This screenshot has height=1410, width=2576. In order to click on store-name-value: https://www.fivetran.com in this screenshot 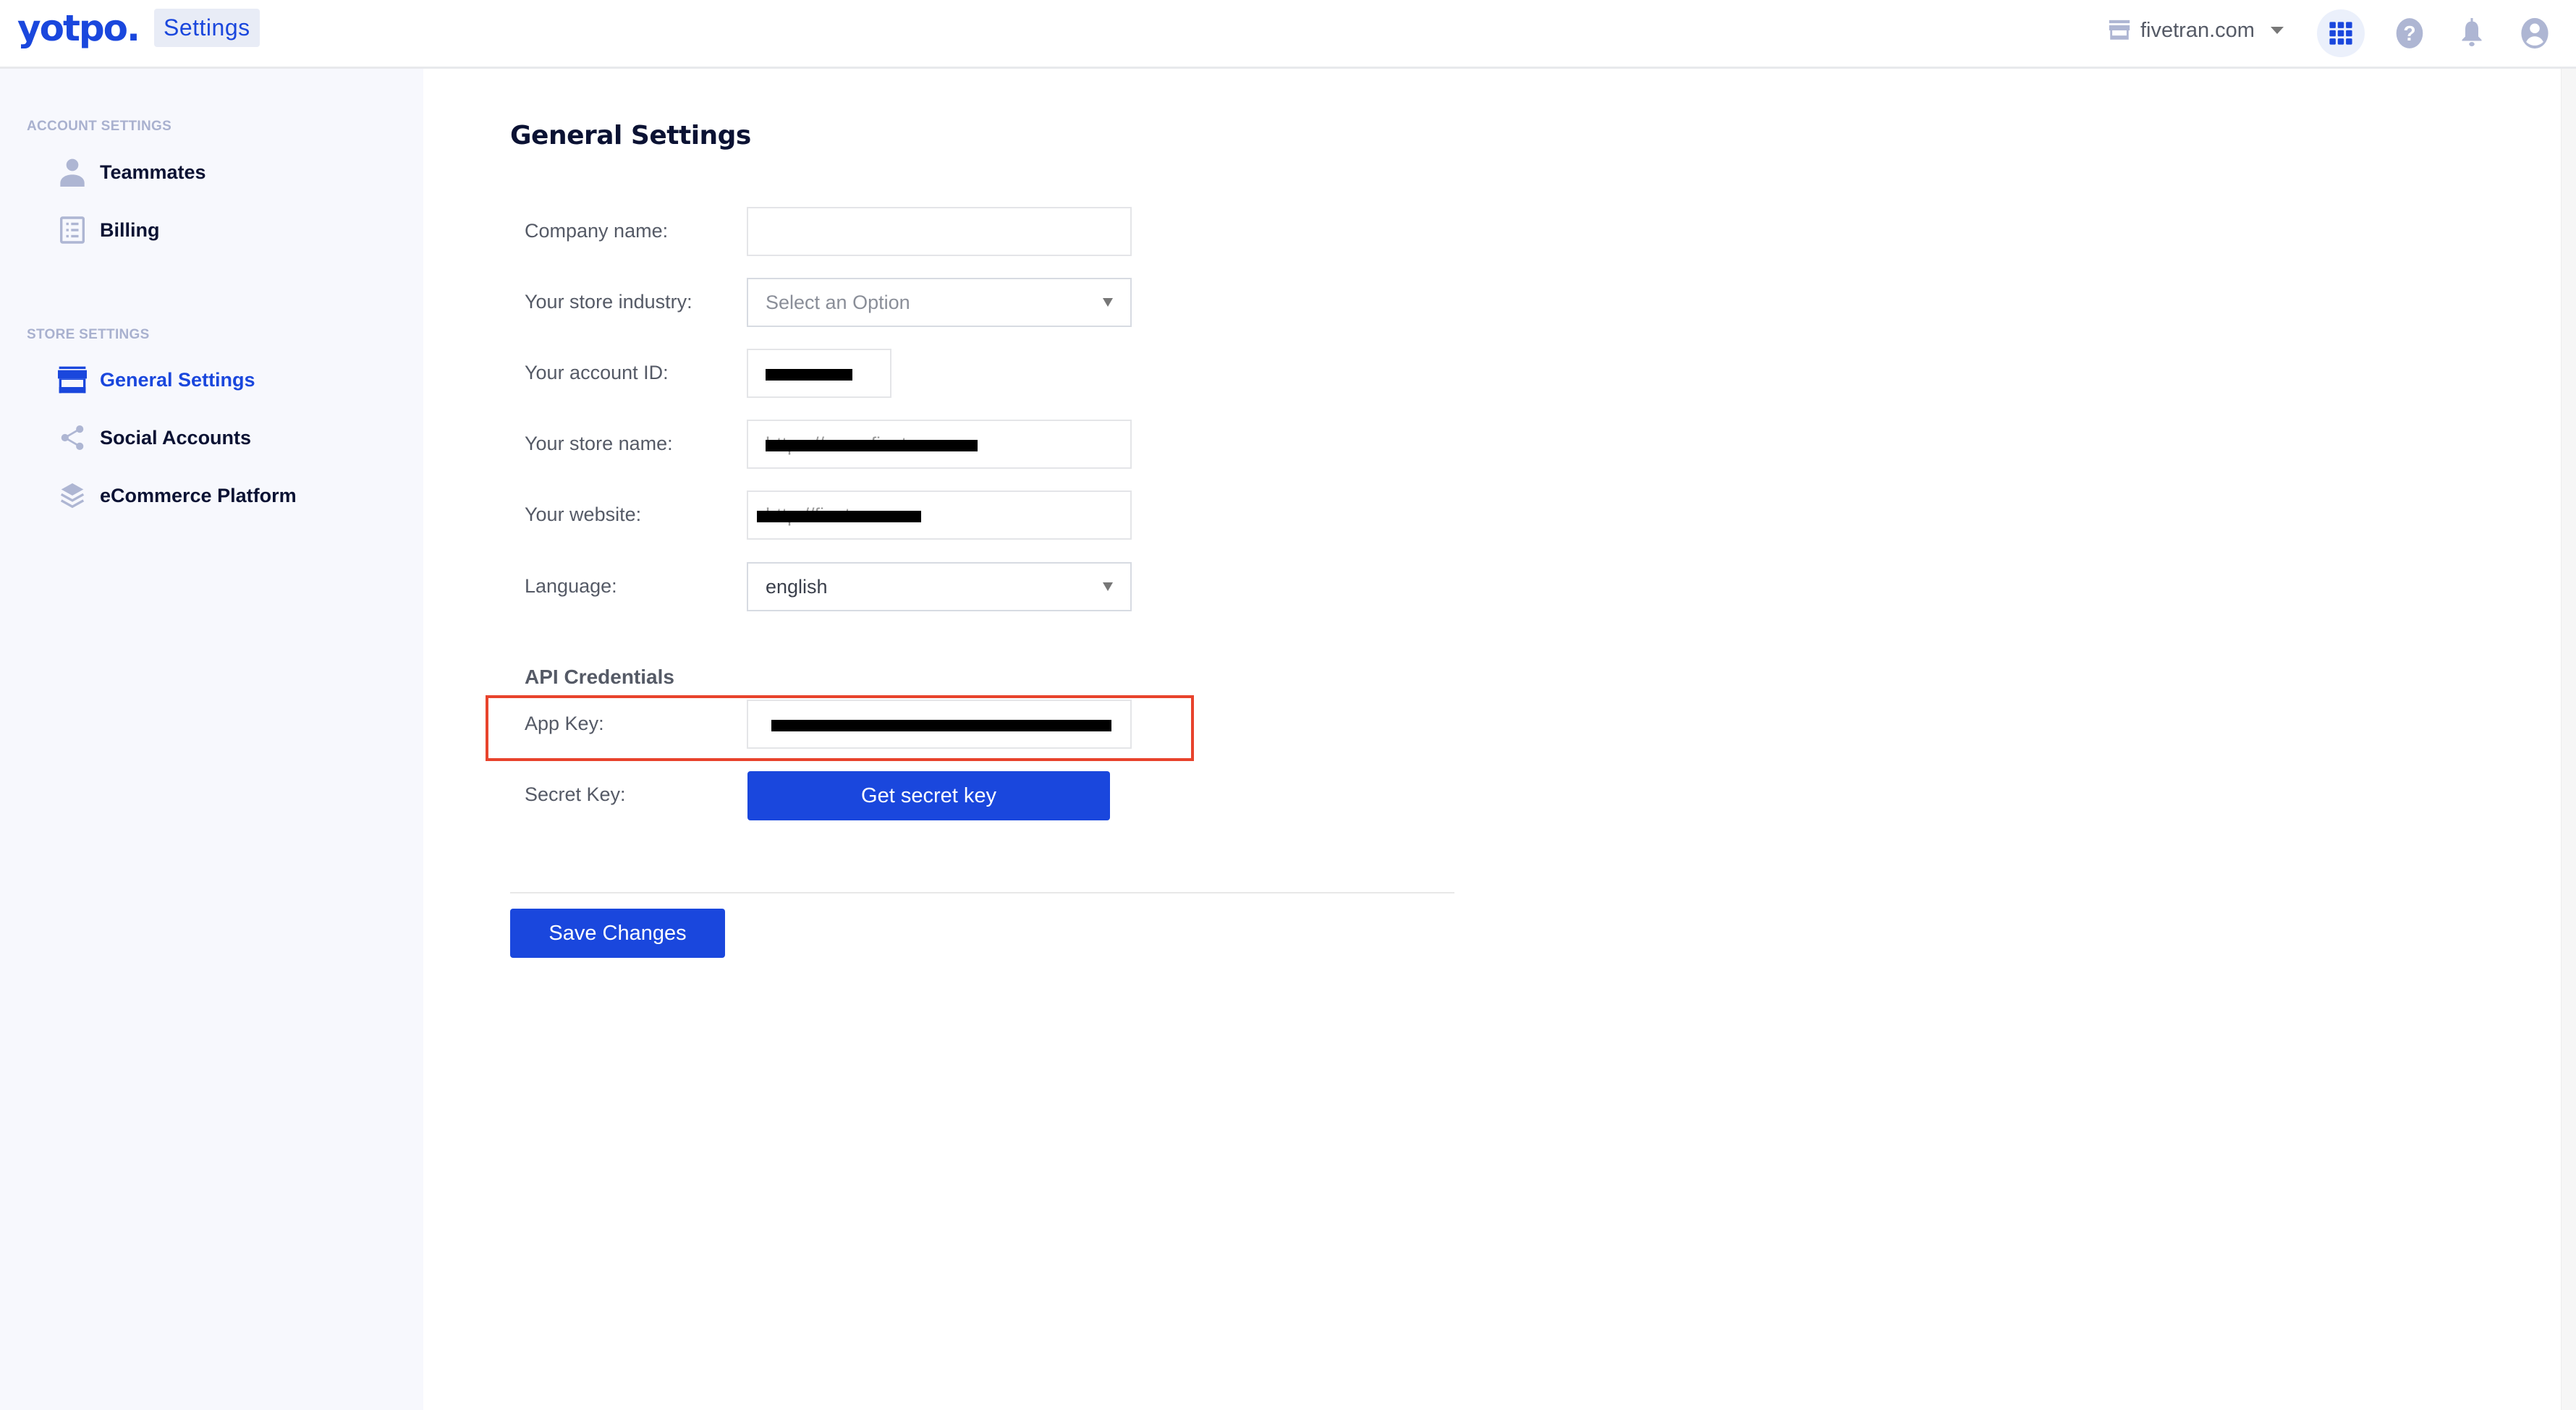, I will do `click(872, 444)`.